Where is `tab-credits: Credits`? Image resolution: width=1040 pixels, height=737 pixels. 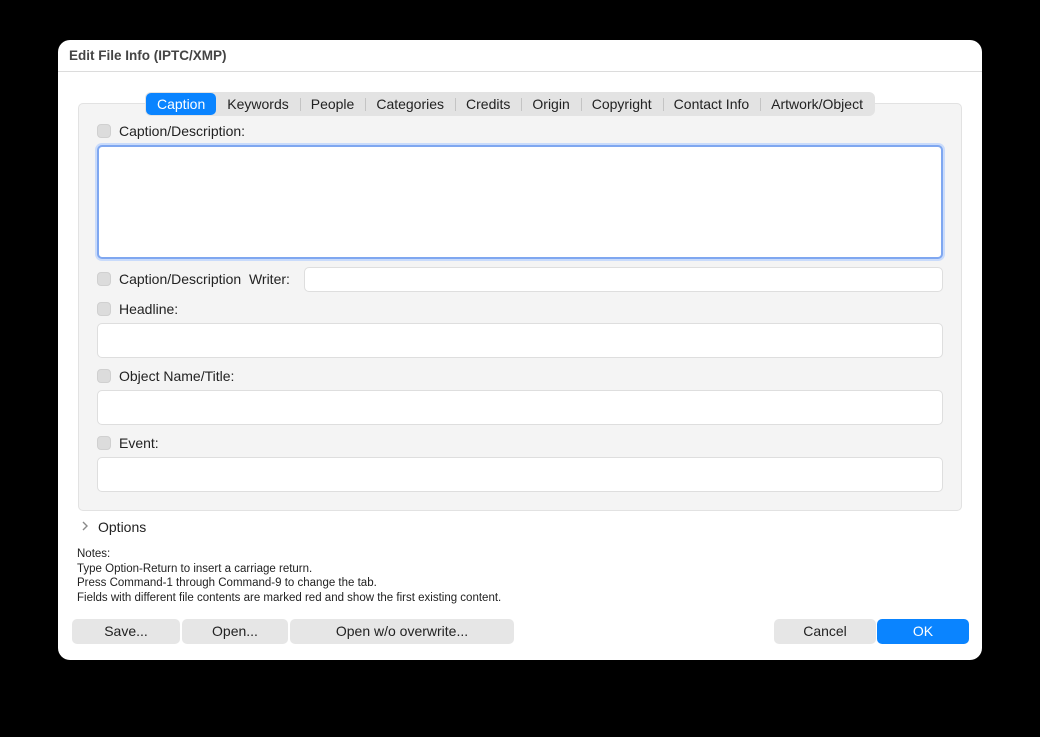 tab-credits: Credits is located at coordinates (488, 104).